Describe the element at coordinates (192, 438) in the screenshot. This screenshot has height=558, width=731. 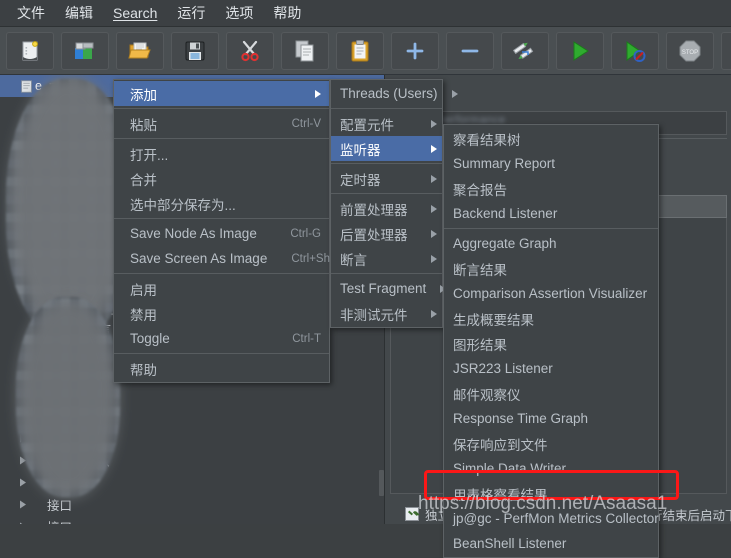
I see `tree-item-service-4: 务` at that location.